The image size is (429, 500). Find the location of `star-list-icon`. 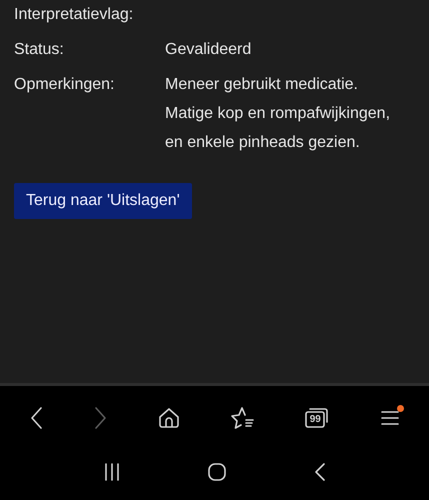

star-list-icon is located at coordinates (242, 418).